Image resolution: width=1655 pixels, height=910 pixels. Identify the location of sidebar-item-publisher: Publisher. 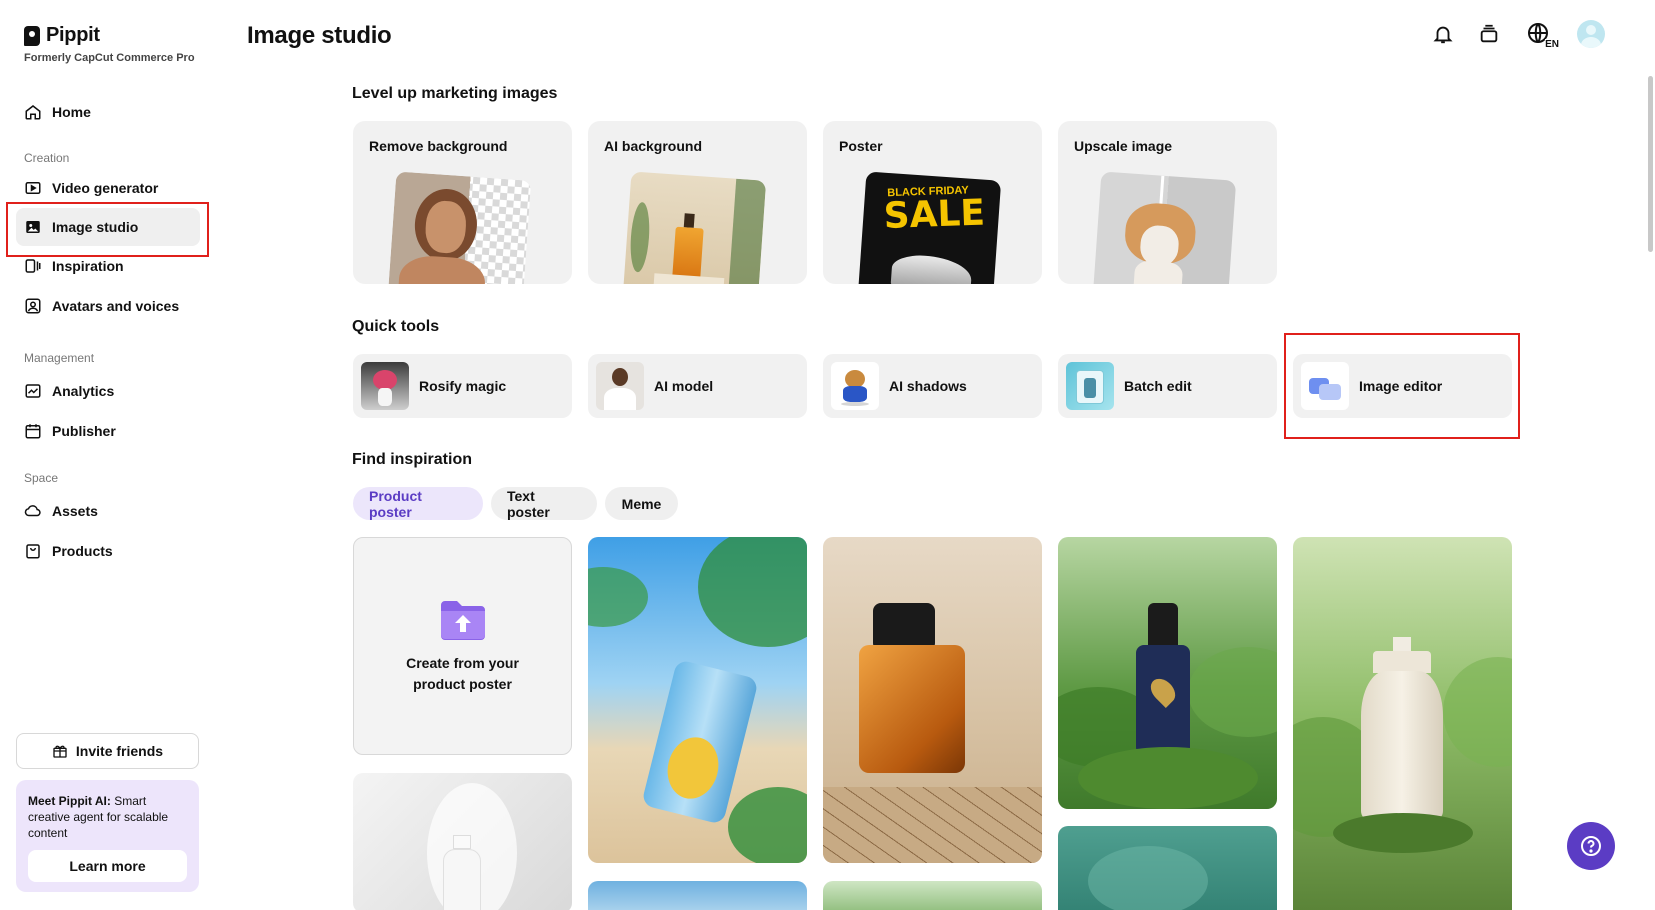
(108, 431).